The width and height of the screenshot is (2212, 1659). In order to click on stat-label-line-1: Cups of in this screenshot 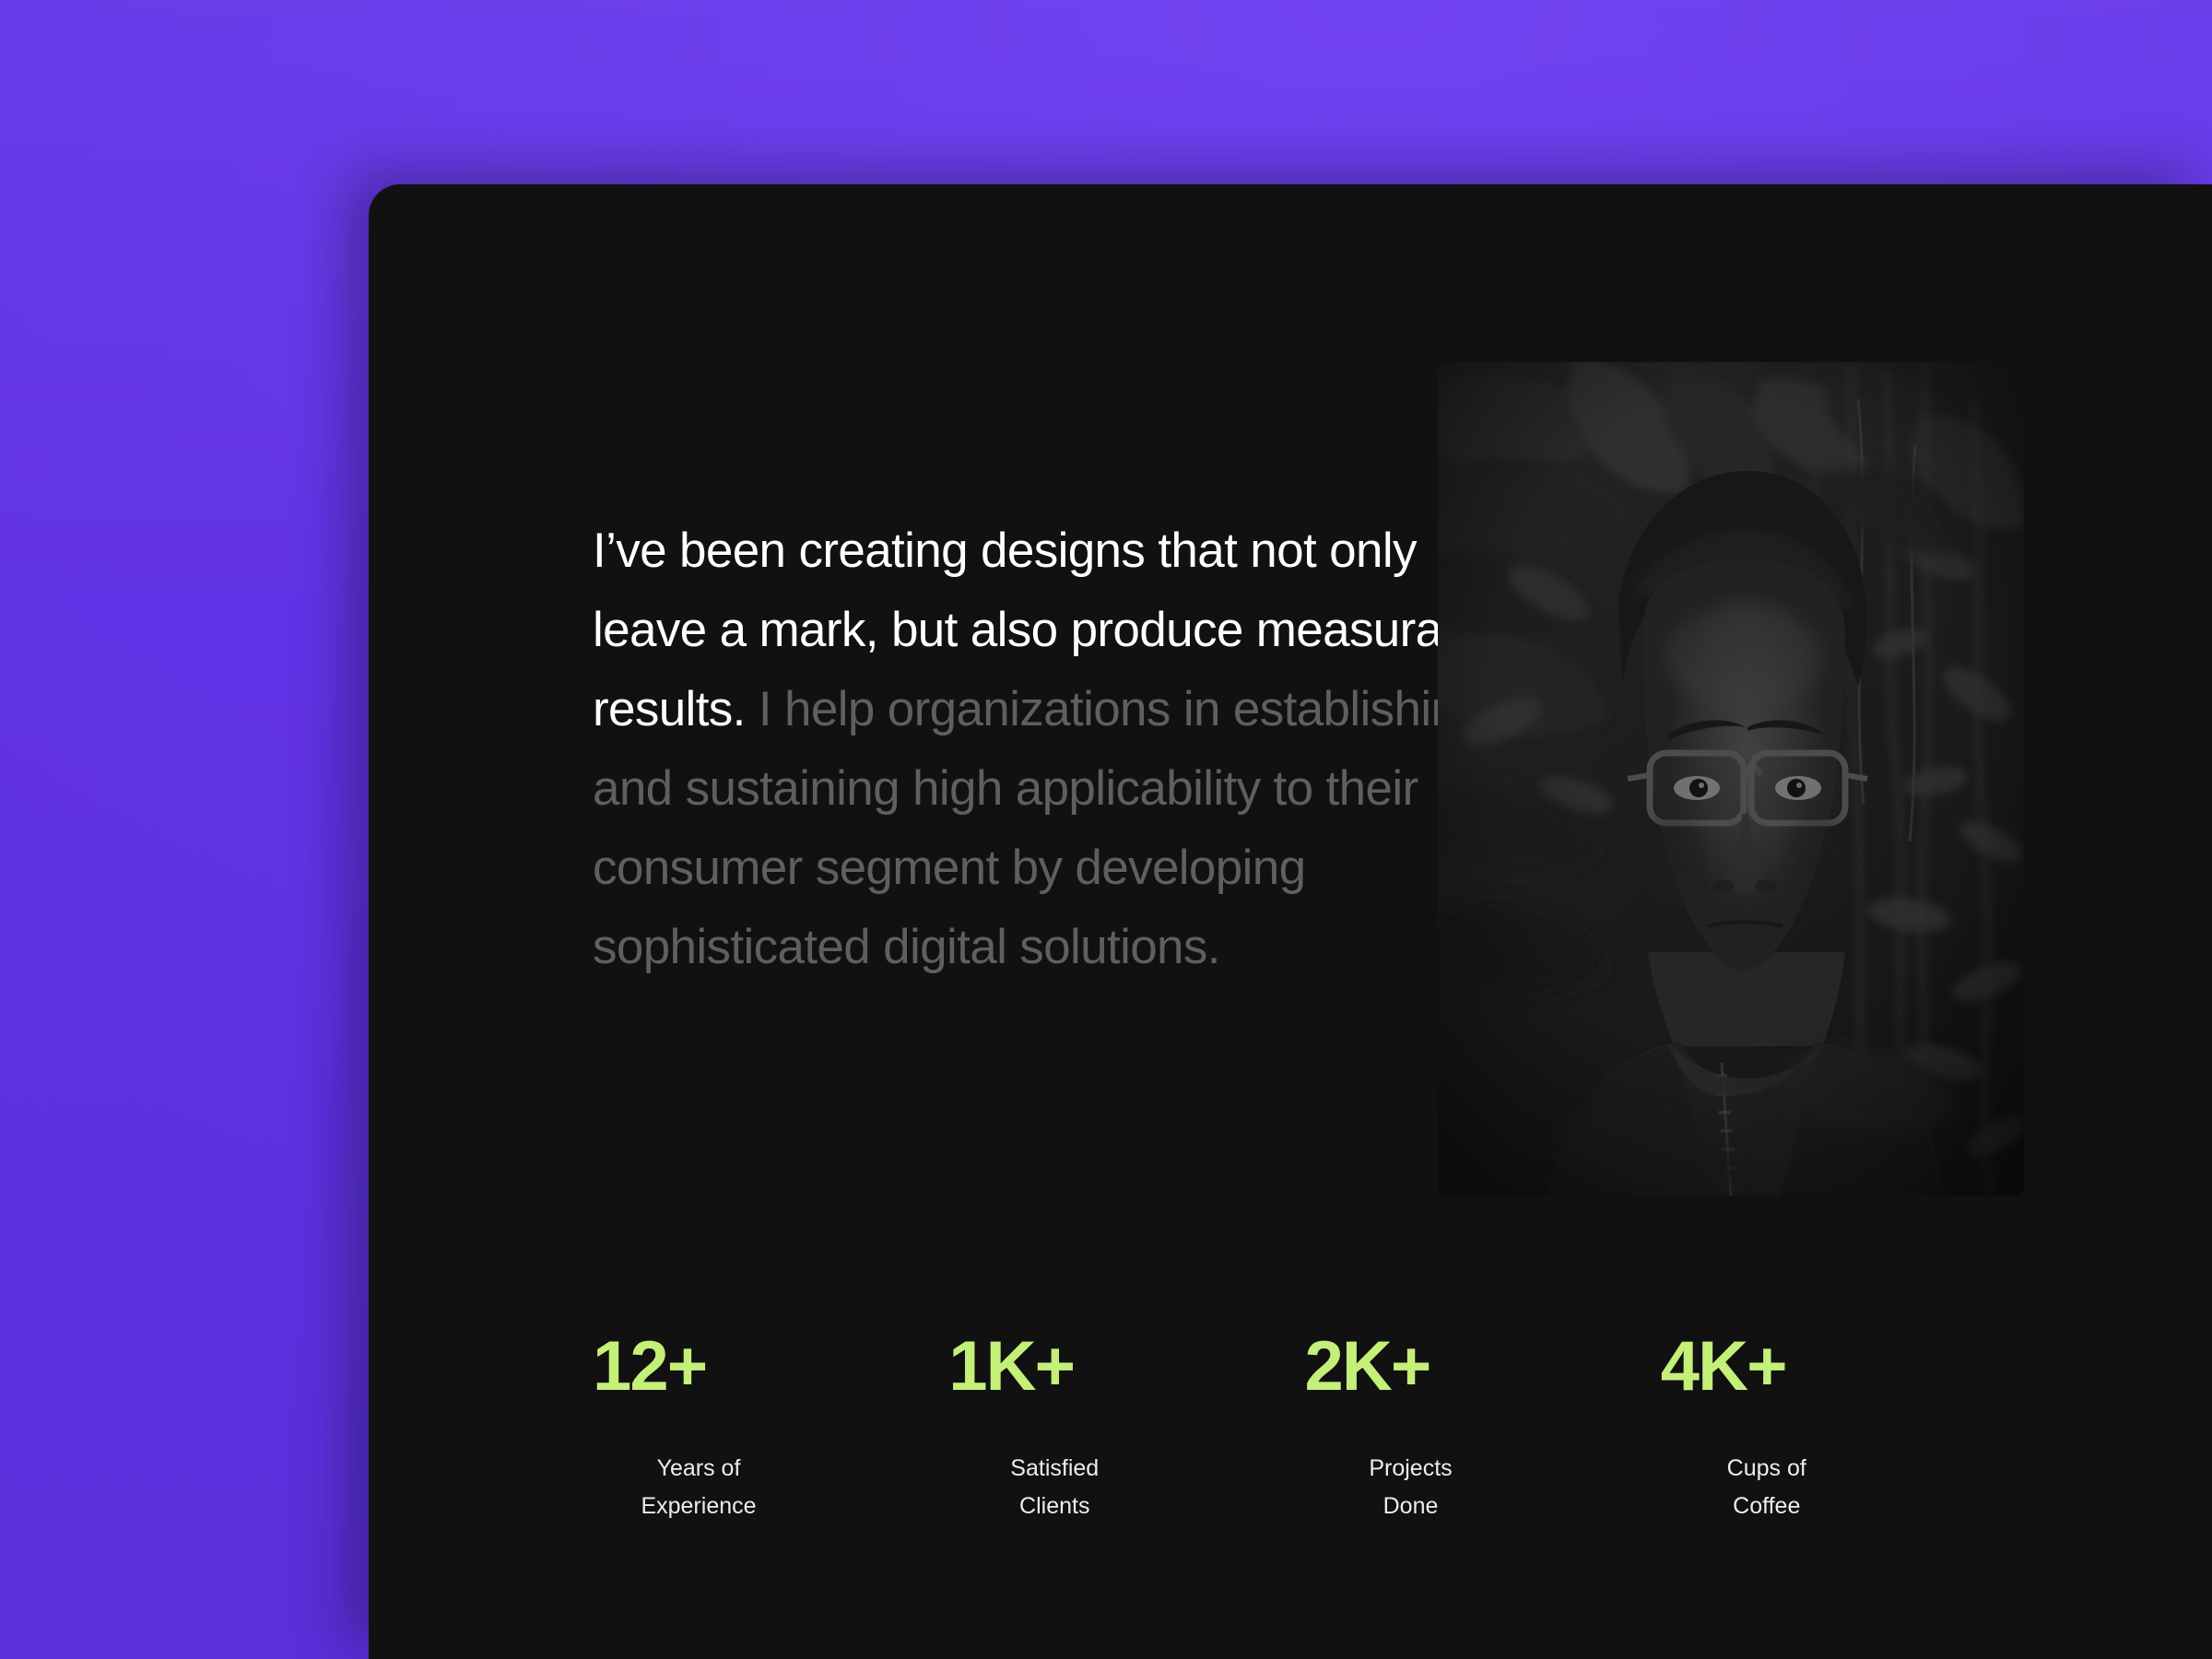, I will do `click(1766, 1468)`.